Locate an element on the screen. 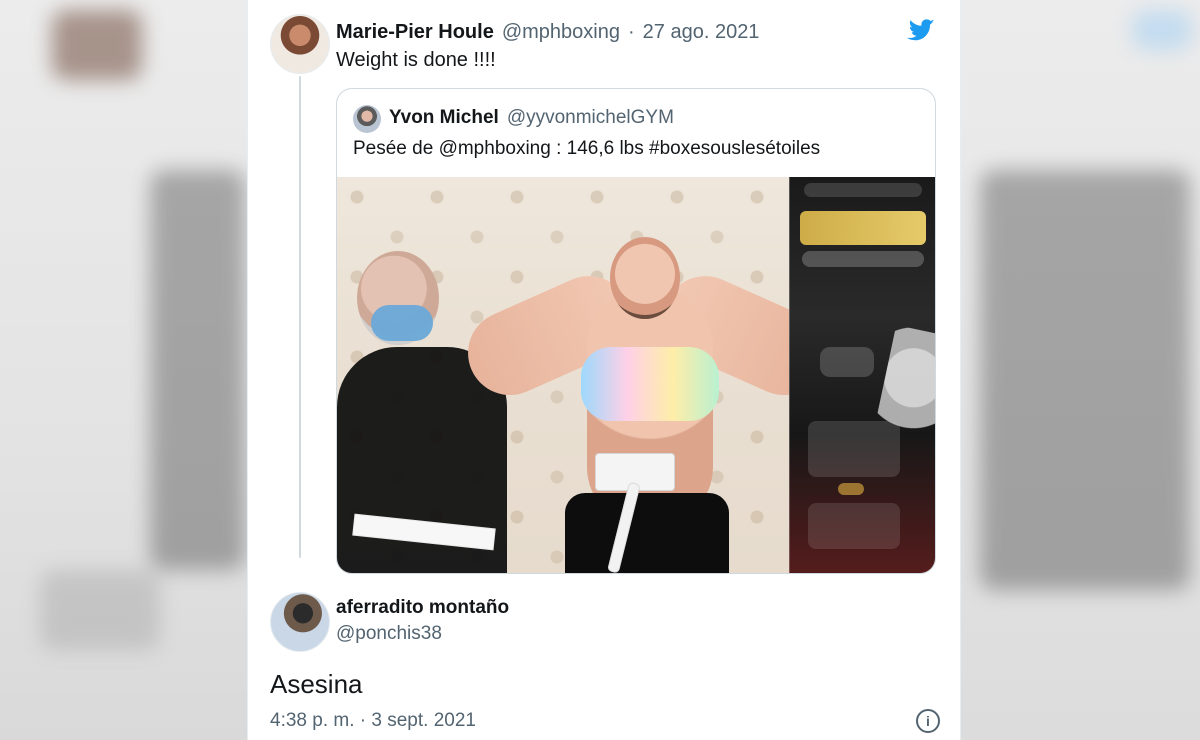 This screenshot has height=740, width=1200. reply-author-avatar is located at coordinates (300, 622).